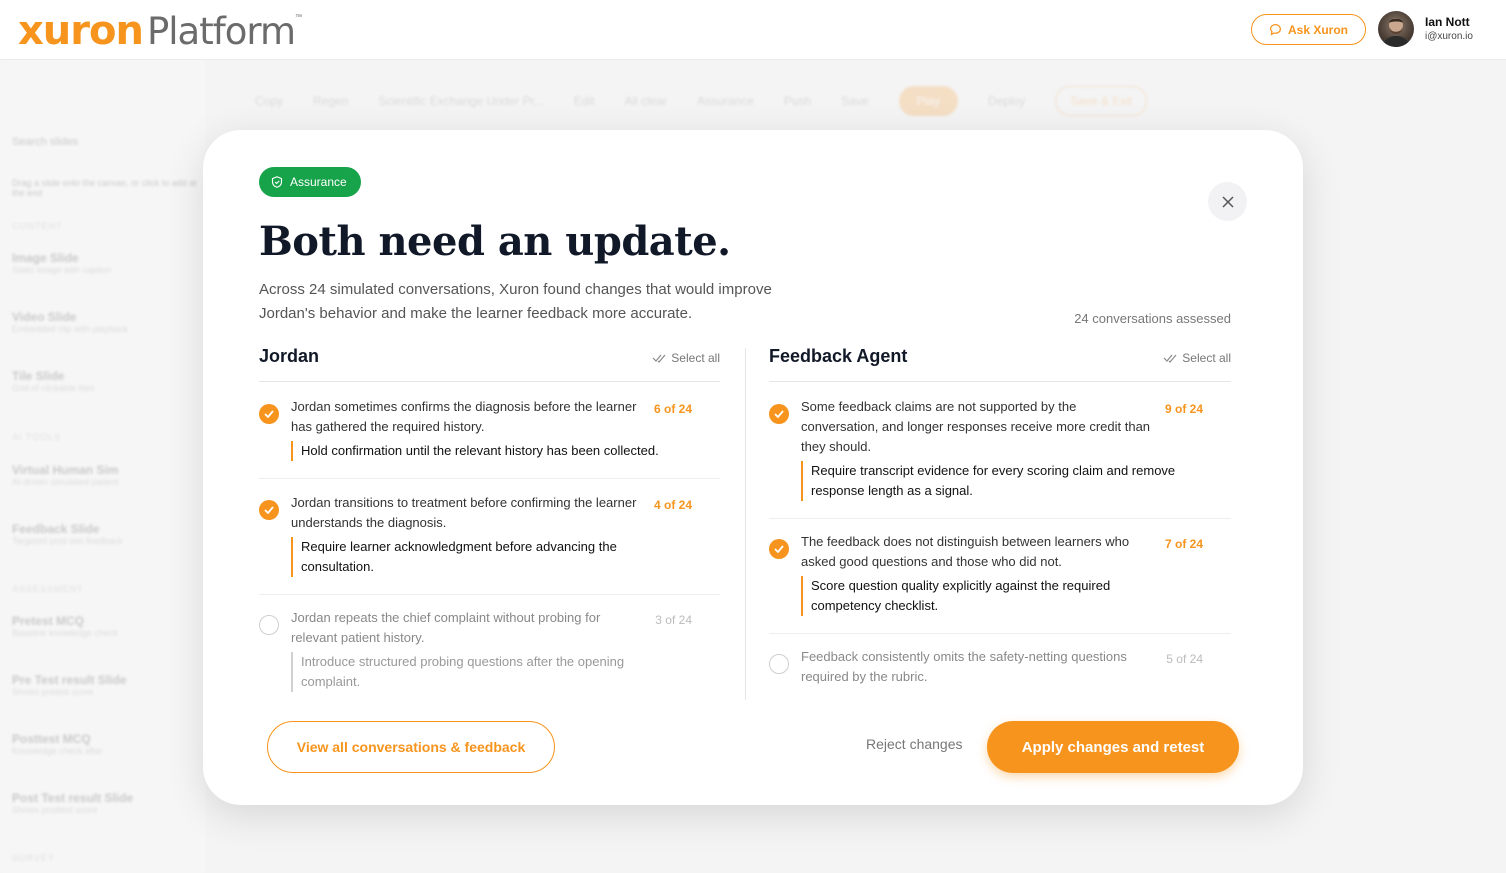  I want to click on assessed-count: 24 conversations assessed, so click(1152, 318).